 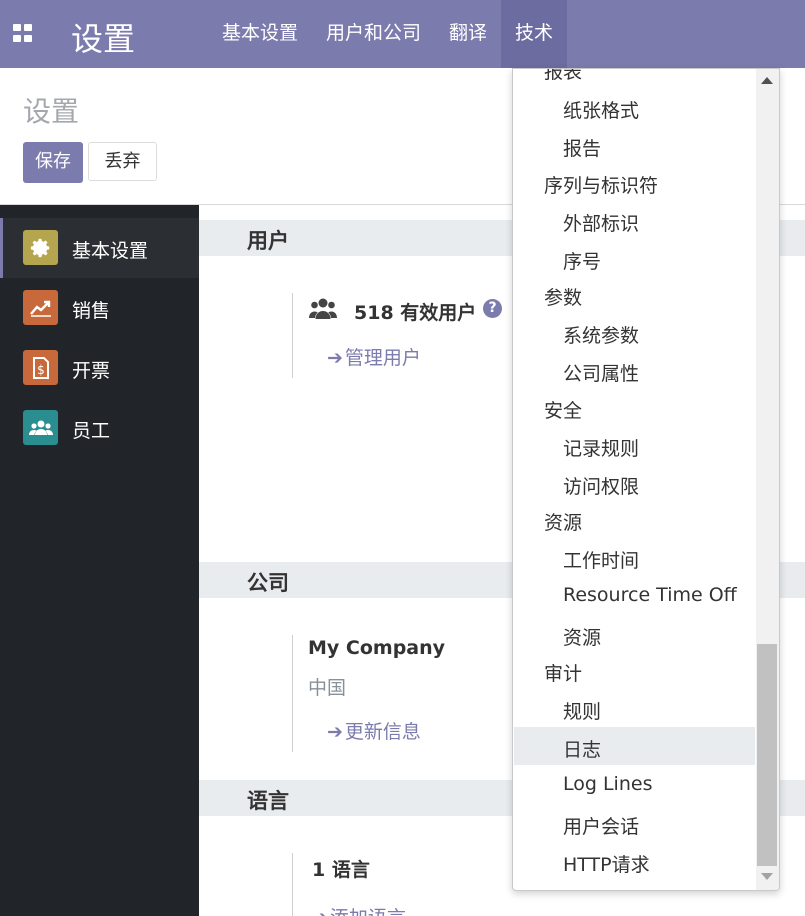 I want to click on dropdown-item-log-lines: Log Lines, so click(x=634, y=784).